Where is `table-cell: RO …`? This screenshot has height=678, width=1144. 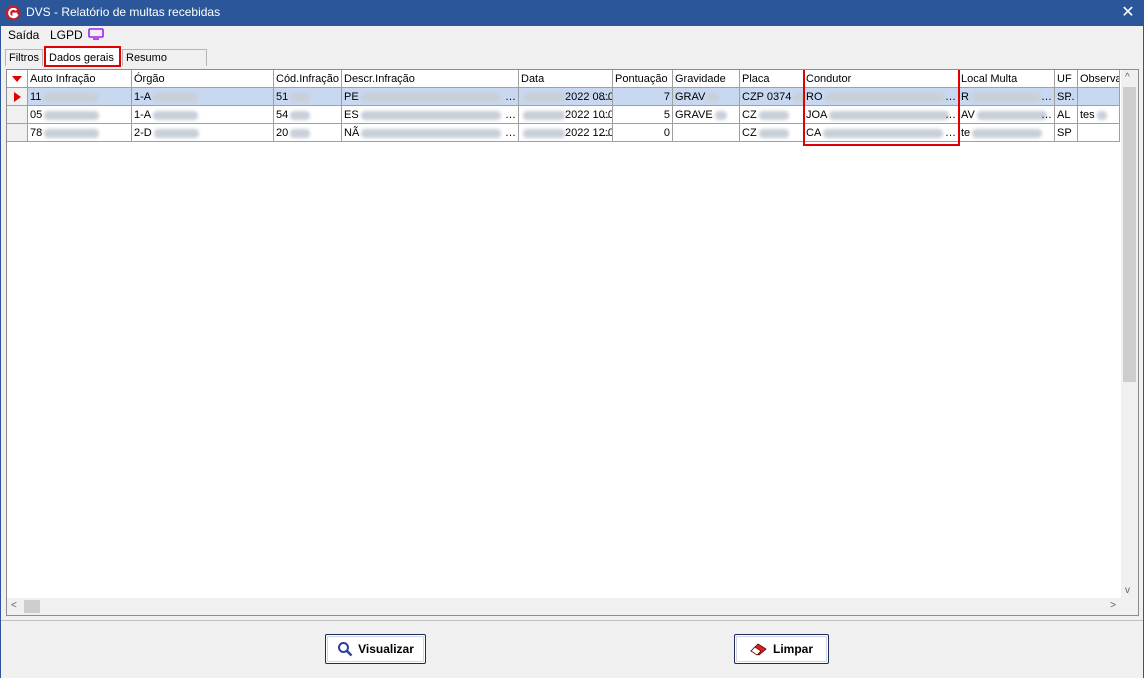 table-cell: RO … is located at coordinates (881, 97).